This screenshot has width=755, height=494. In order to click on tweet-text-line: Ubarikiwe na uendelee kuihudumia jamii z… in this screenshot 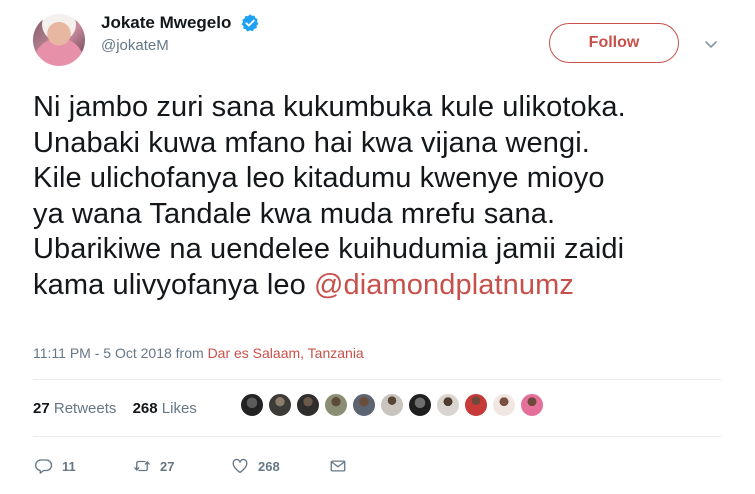, I will do `click(329, 249)`.